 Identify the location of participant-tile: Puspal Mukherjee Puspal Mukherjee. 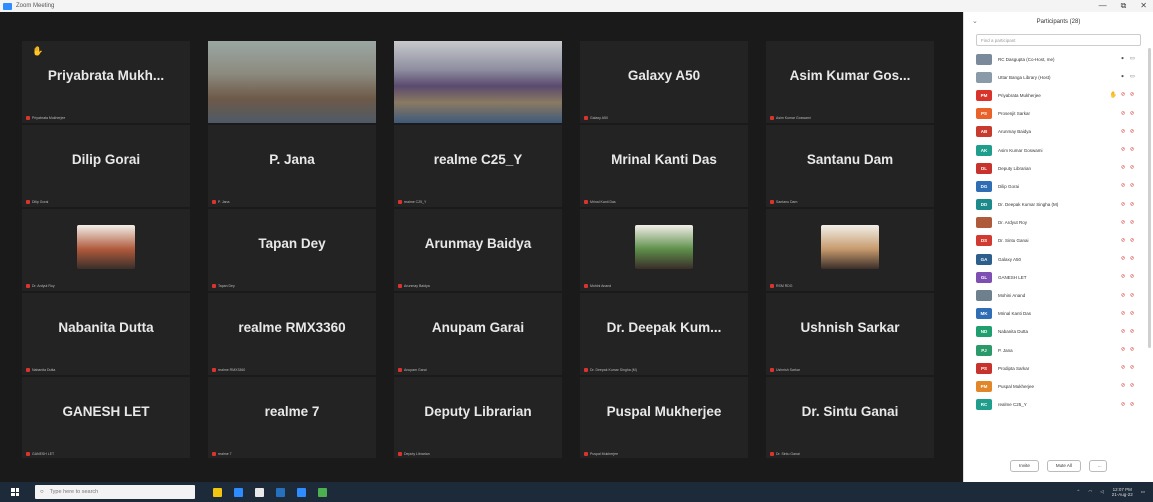
(664, 418).